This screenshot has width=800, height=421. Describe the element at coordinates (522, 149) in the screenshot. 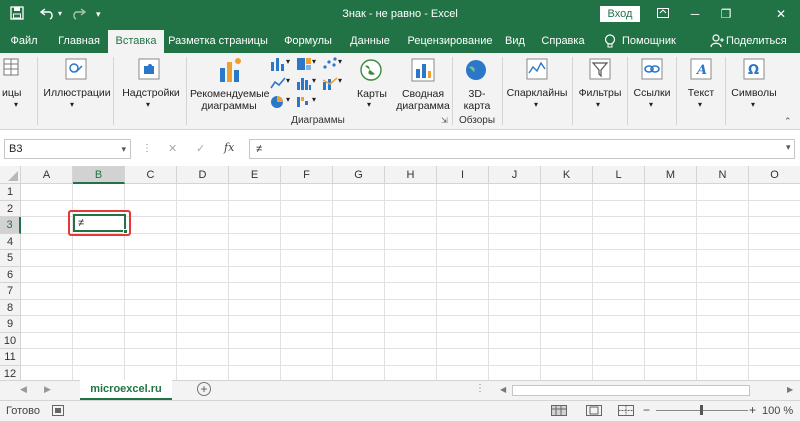

I see `formula-input: ≠` at that location.